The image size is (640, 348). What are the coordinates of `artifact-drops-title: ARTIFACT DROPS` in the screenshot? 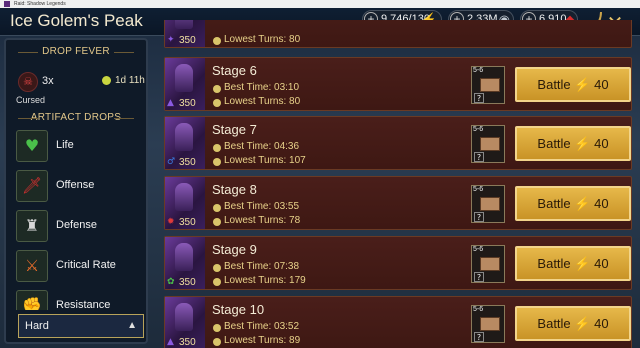 It's located at (76, 117).